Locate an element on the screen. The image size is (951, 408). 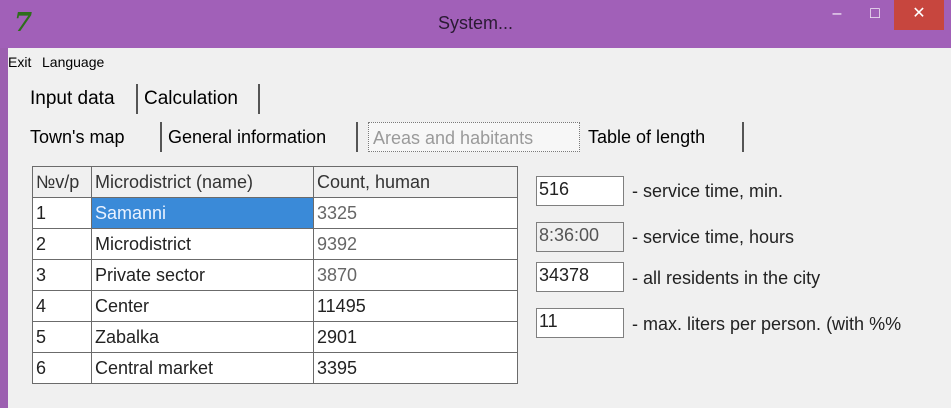
table-header-row: №v/p Microdistrict (name) Count, human is located at coordinates (275, 182).